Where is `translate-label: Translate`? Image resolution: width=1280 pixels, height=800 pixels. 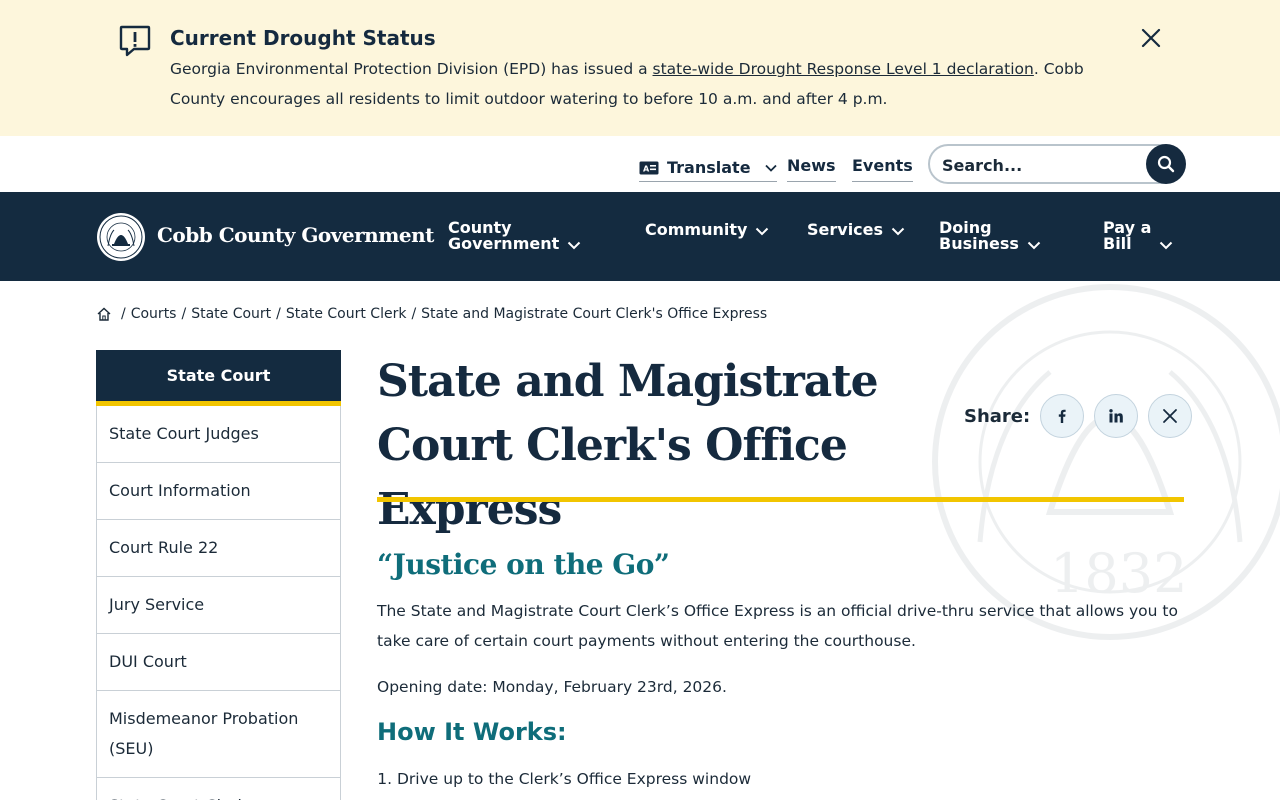
translate-label: Translate is located at coordinates (709, 167).